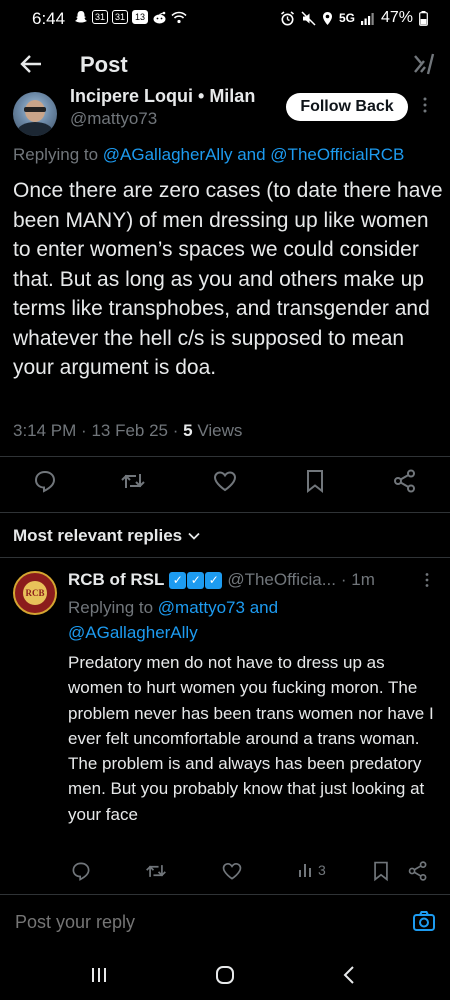 This screenshot has width=450, height=1000. What do you see at coordinates (179, 17) in the screenshot?
I see `wifi-icon` at bounding box center [179, 17].